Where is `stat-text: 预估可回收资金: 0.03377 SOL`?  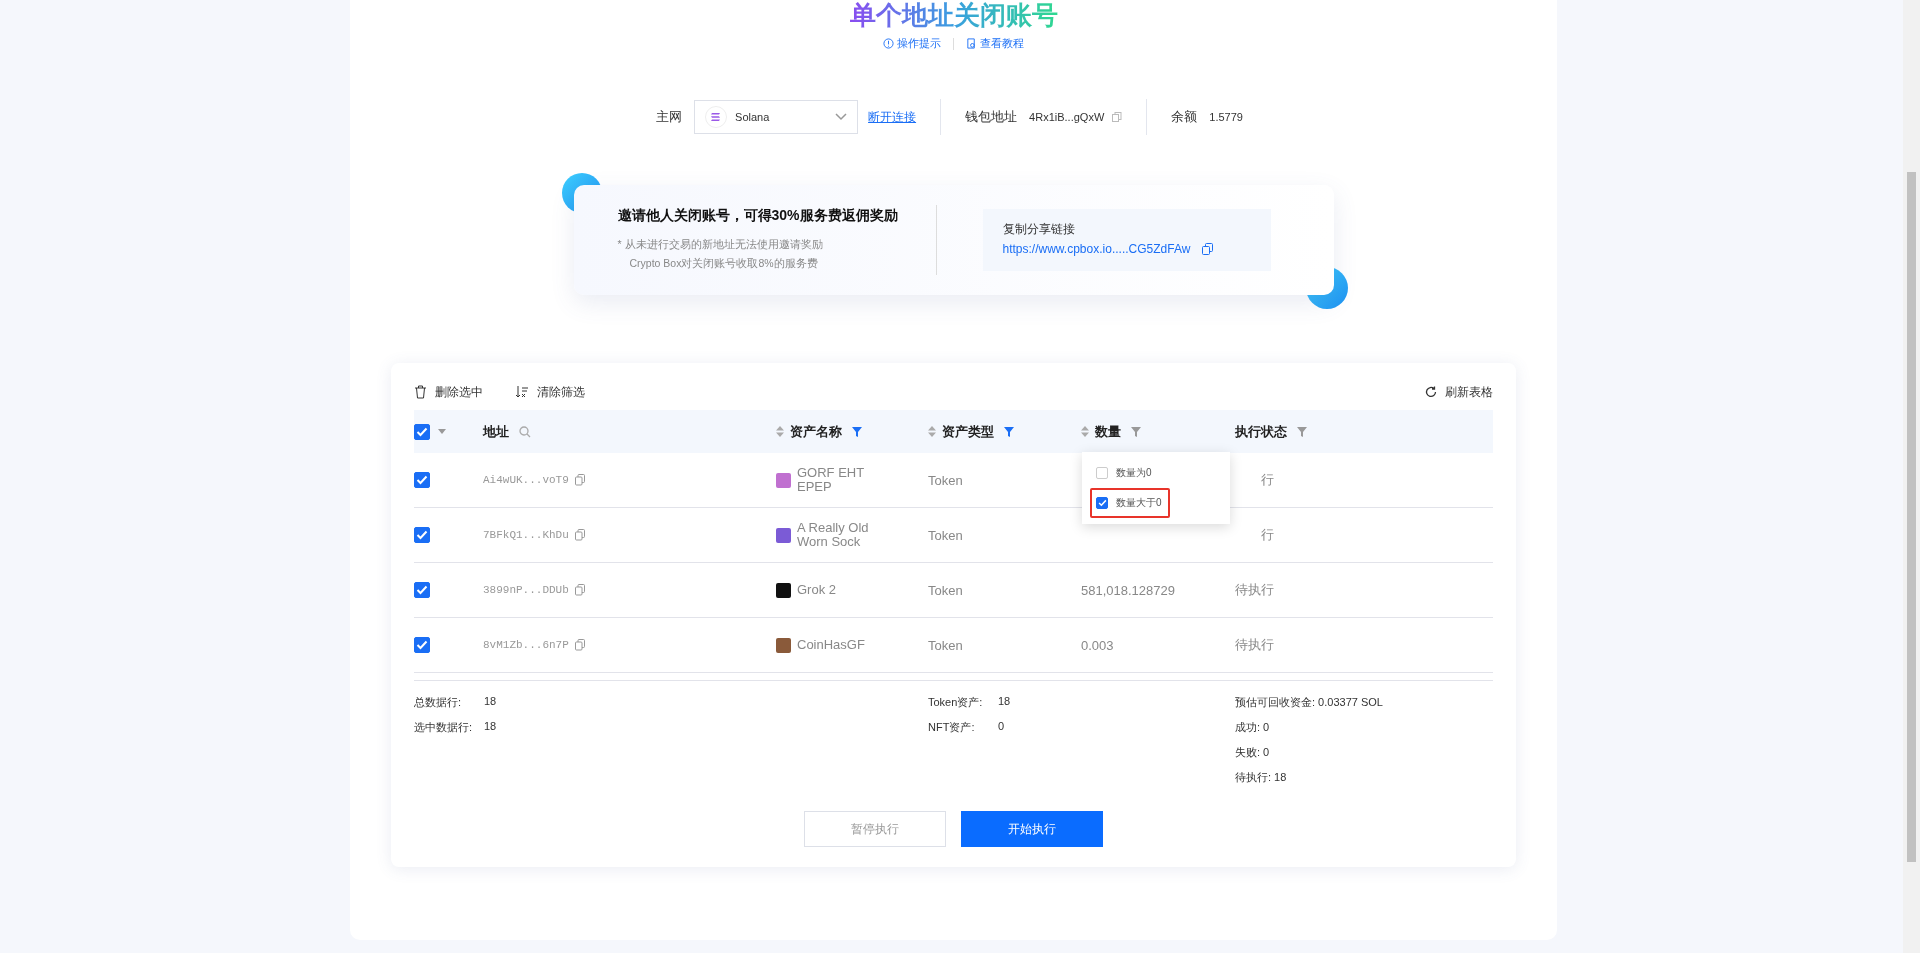
stat-text: 预估可回收资金: 0.03377 SOL is located at coordinates (1309, 702).